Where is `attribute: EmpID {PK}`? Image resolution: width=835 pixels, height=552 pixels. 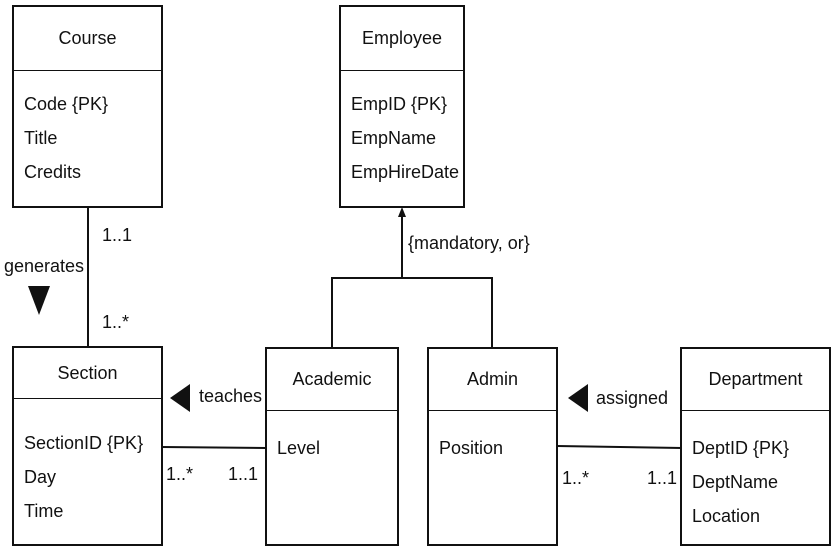 attribute: EmpID {PK} is located at coordinates (399, 104).